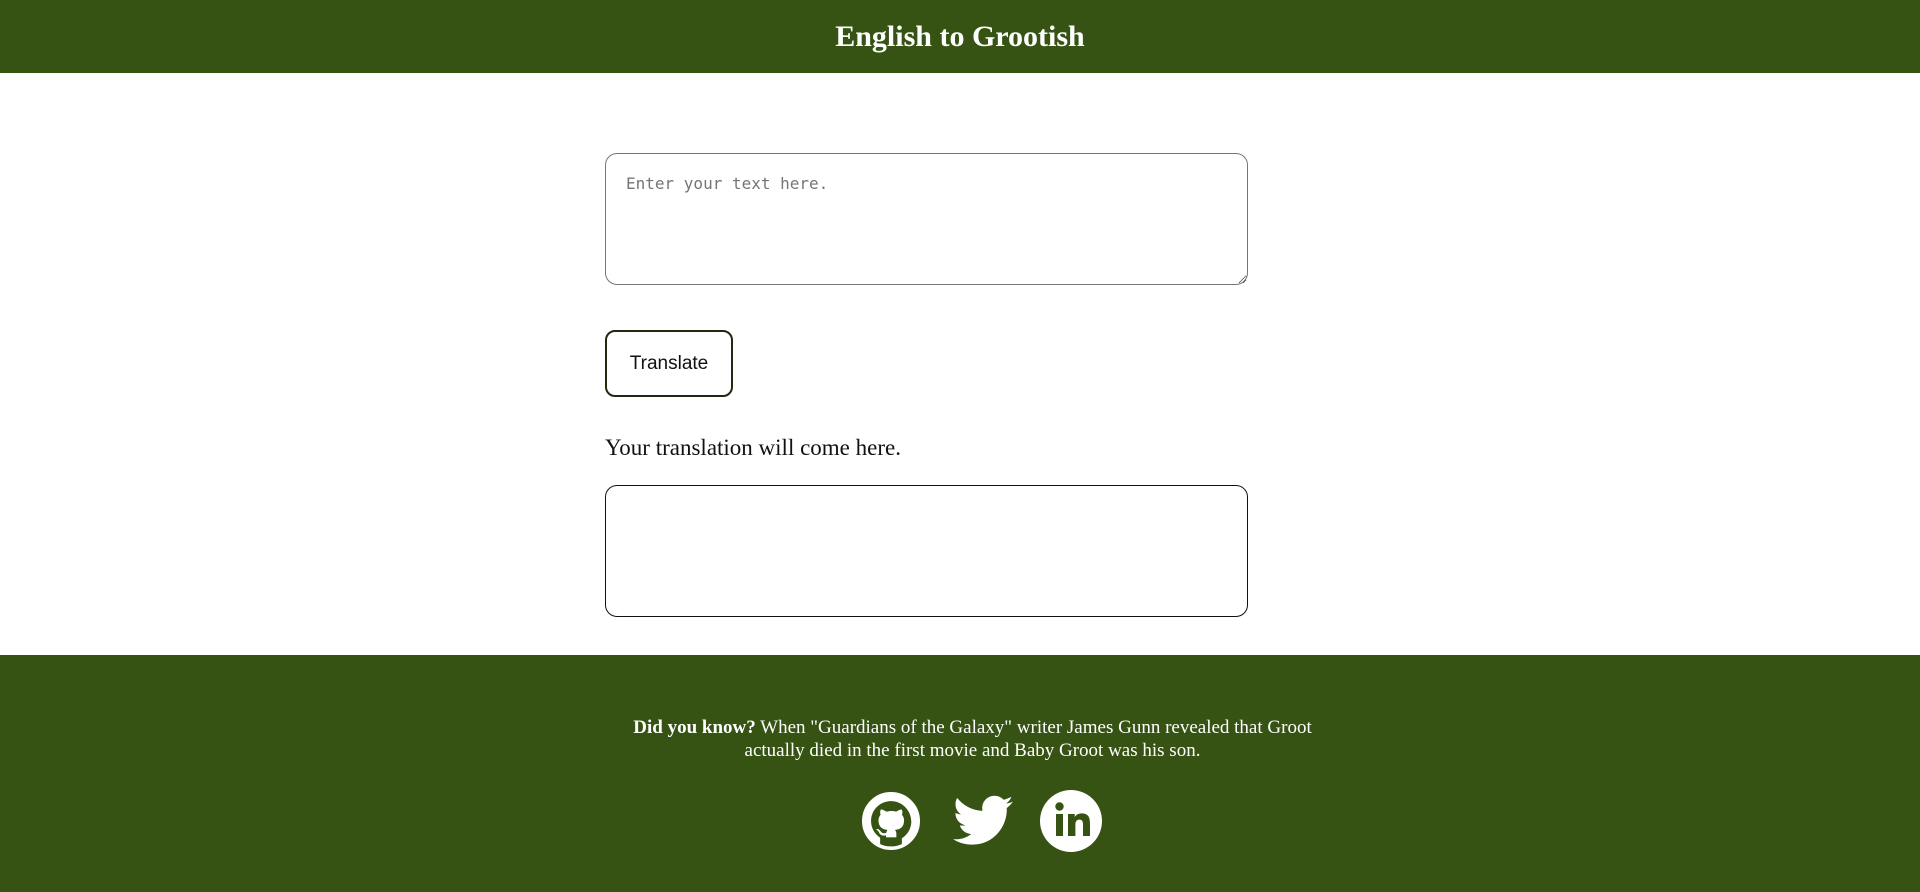 This screenshot has width=1920, height=892. Describe the element at coordinates (926, 219) in the screenshot. I see `text-input` at that location.